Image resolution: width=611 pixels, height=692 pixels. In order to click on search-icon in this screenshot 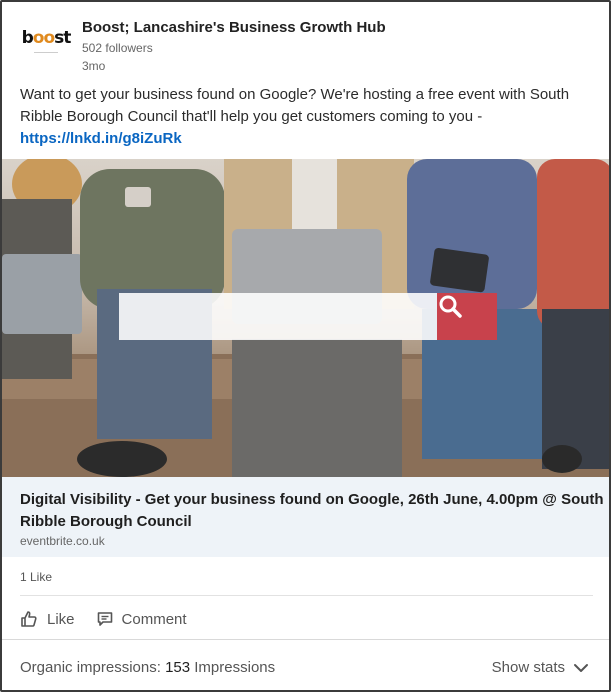, I will do `click(450, 306)`.